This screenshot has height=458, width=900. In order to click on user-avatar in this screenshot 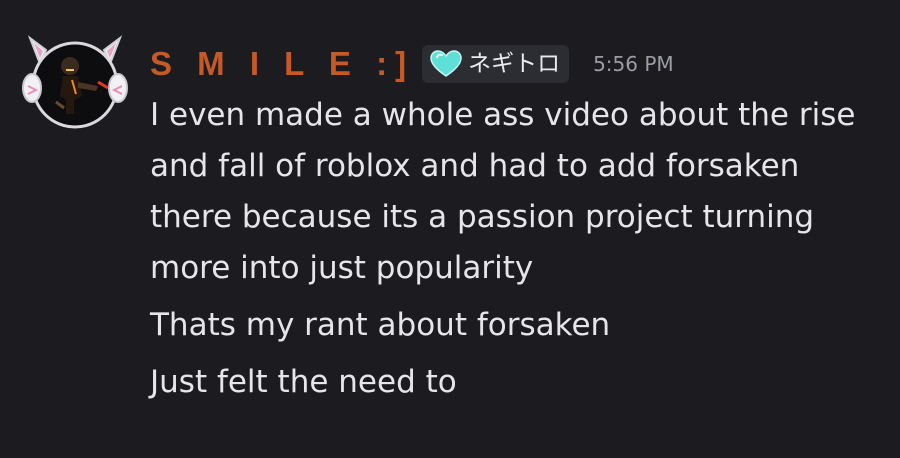, I will do `click(75, 80)`.